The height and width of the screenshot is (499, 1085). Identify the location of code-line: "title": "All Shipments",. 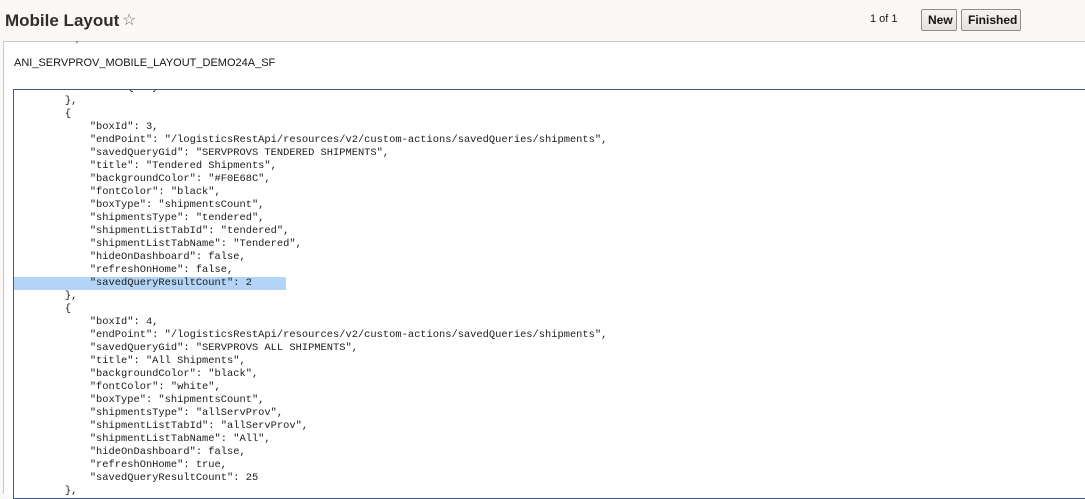
(130, 361).